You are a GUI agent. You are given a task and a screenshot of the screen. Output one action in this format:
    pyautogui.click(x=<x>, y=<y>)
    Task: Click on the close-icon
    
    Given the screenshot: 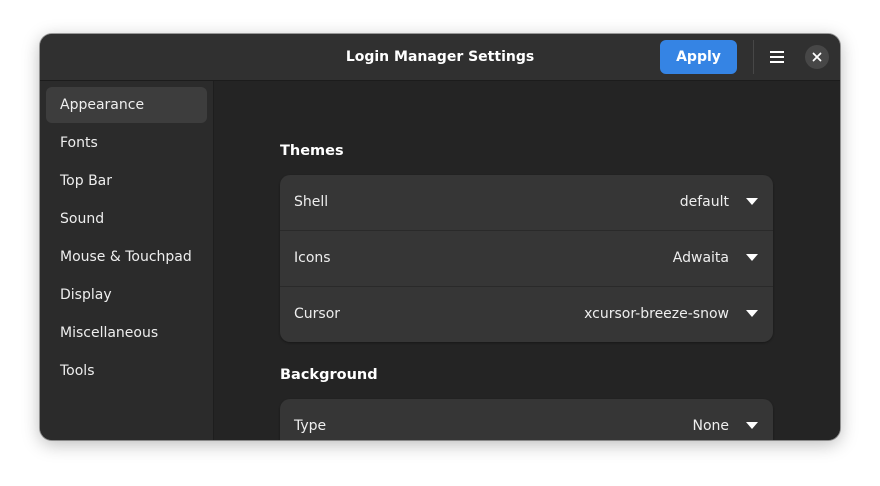 What is the action you would take?
    pyautogui.click(x=817, y=57)
    